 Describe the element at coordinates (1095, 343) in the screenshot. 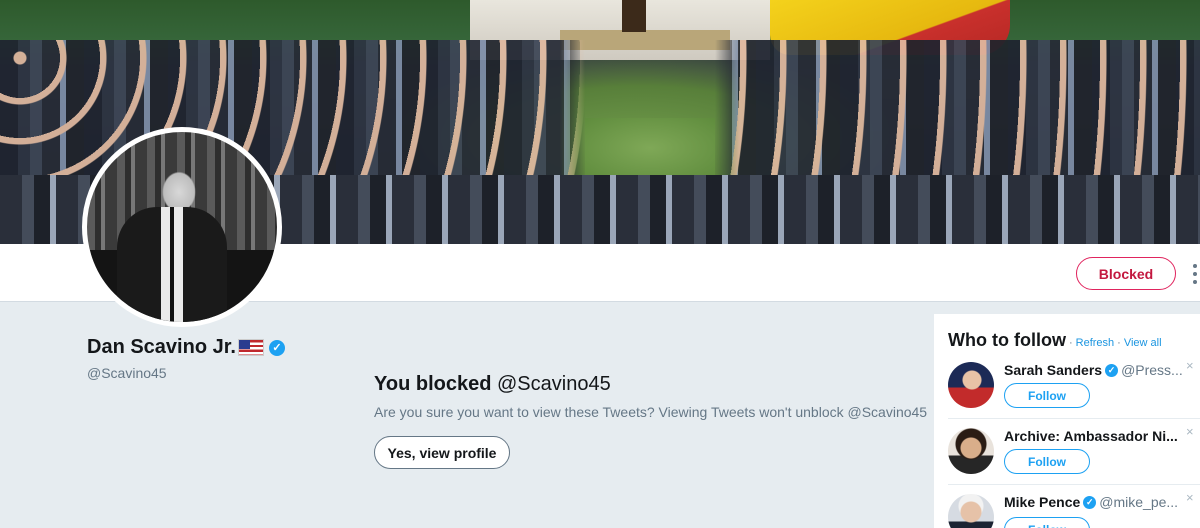

I see `refresh-link: Refresh` at that location.